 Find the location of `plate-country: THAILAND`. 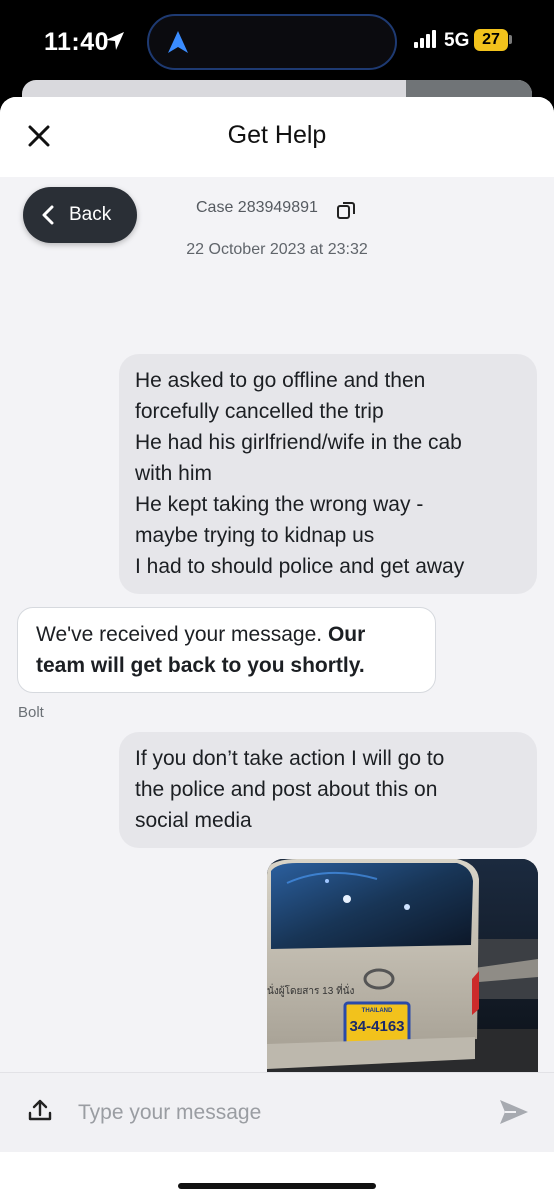

plate-country: THAILAND is located at coordinates (377, 1011).